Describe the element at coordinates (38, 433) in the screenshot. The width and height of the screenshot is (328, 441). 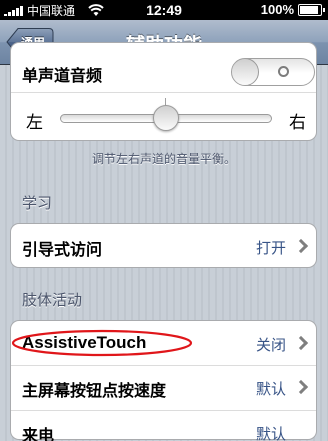
I see `partial-row-label: 来电` at that location.